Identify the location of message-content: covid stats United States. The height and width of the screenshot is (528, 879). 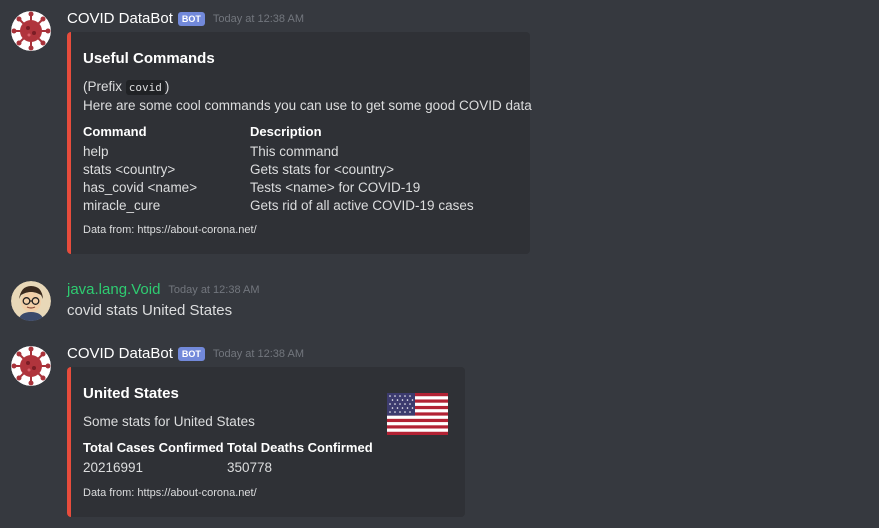
(150, 310).